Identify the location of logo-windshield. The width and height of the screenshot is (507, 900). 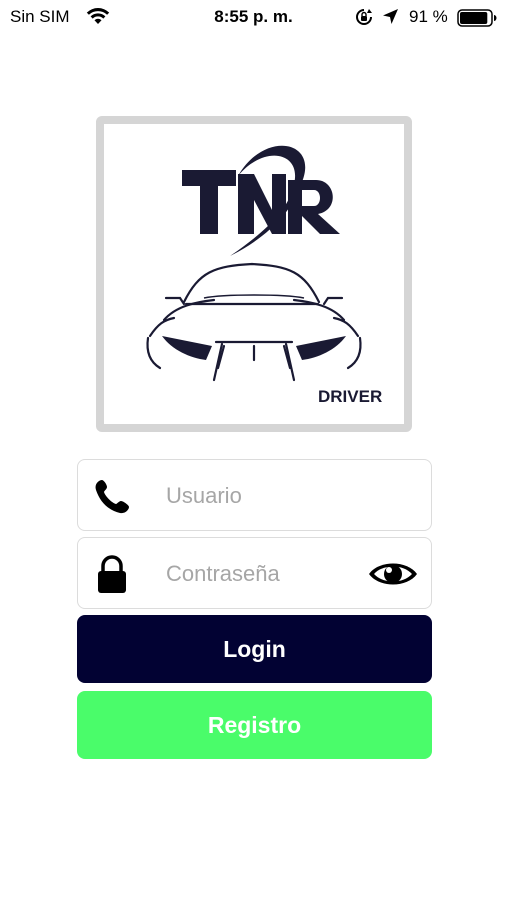
(254, 296).